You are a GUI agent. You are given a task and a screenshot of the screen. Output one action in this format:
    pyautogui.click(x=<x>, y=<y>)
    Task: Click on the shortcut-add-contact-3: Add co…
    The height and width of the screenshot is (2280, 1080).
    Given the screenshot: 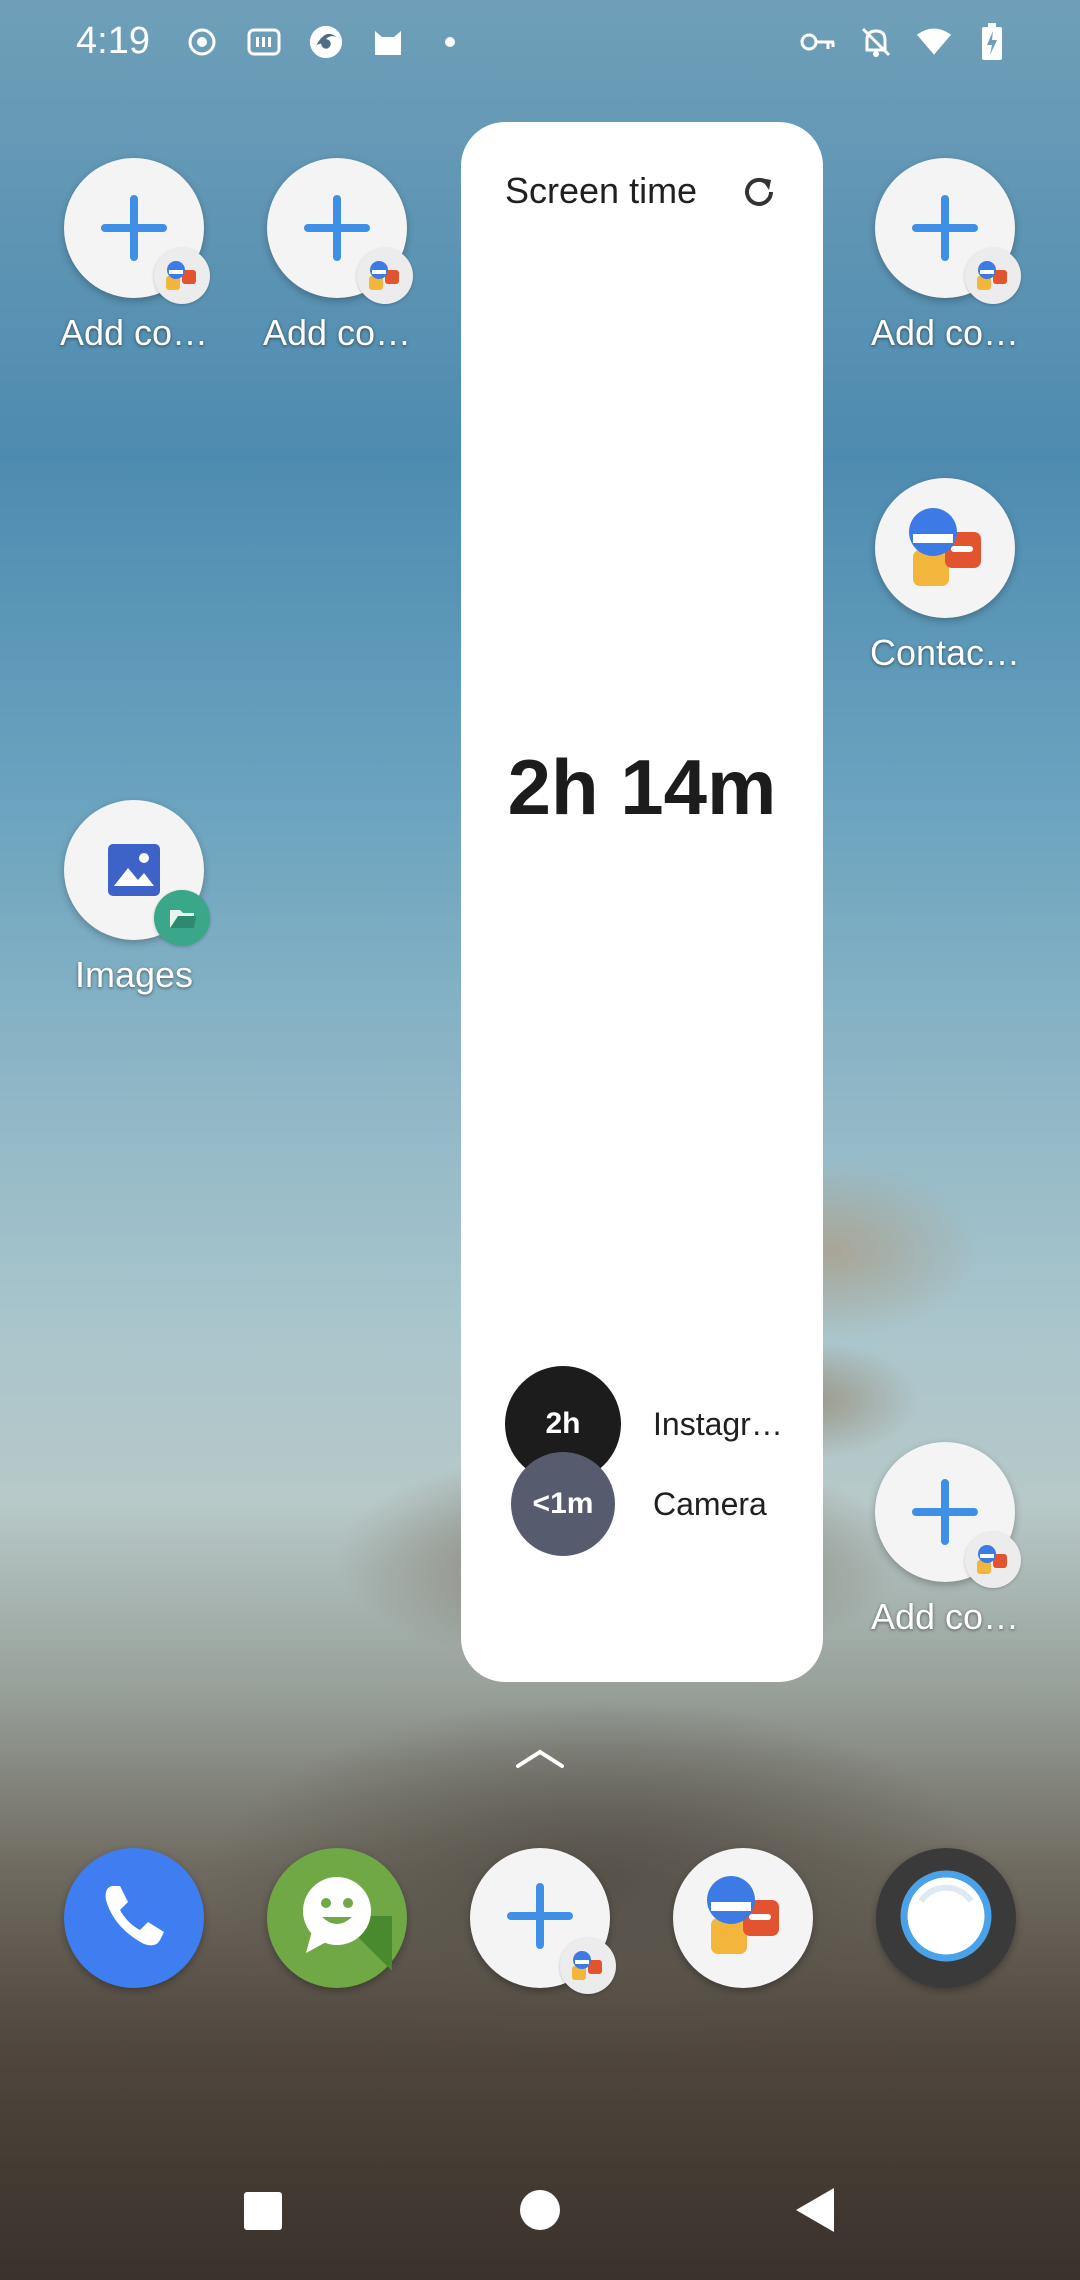 What is the action you would take?
    pyautogui.click(x=945, y=256)
    